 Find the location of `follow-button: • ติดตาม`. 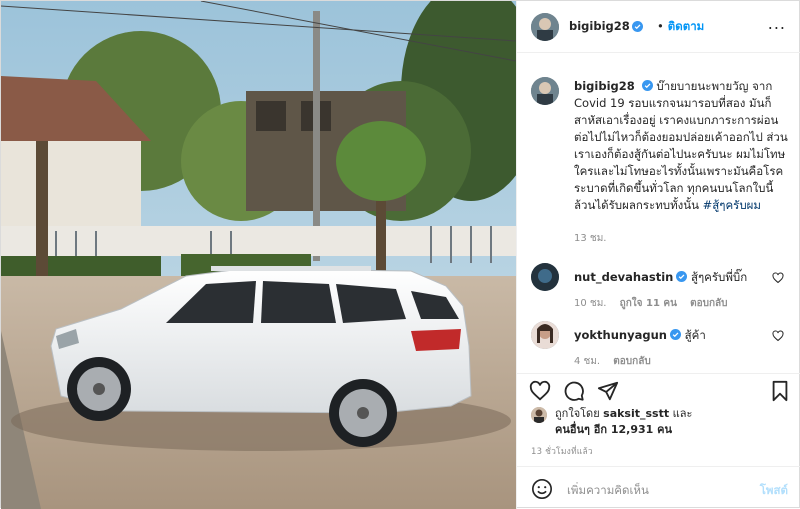

follow-button: • ติดตาม is located at coordinates (680, 27).